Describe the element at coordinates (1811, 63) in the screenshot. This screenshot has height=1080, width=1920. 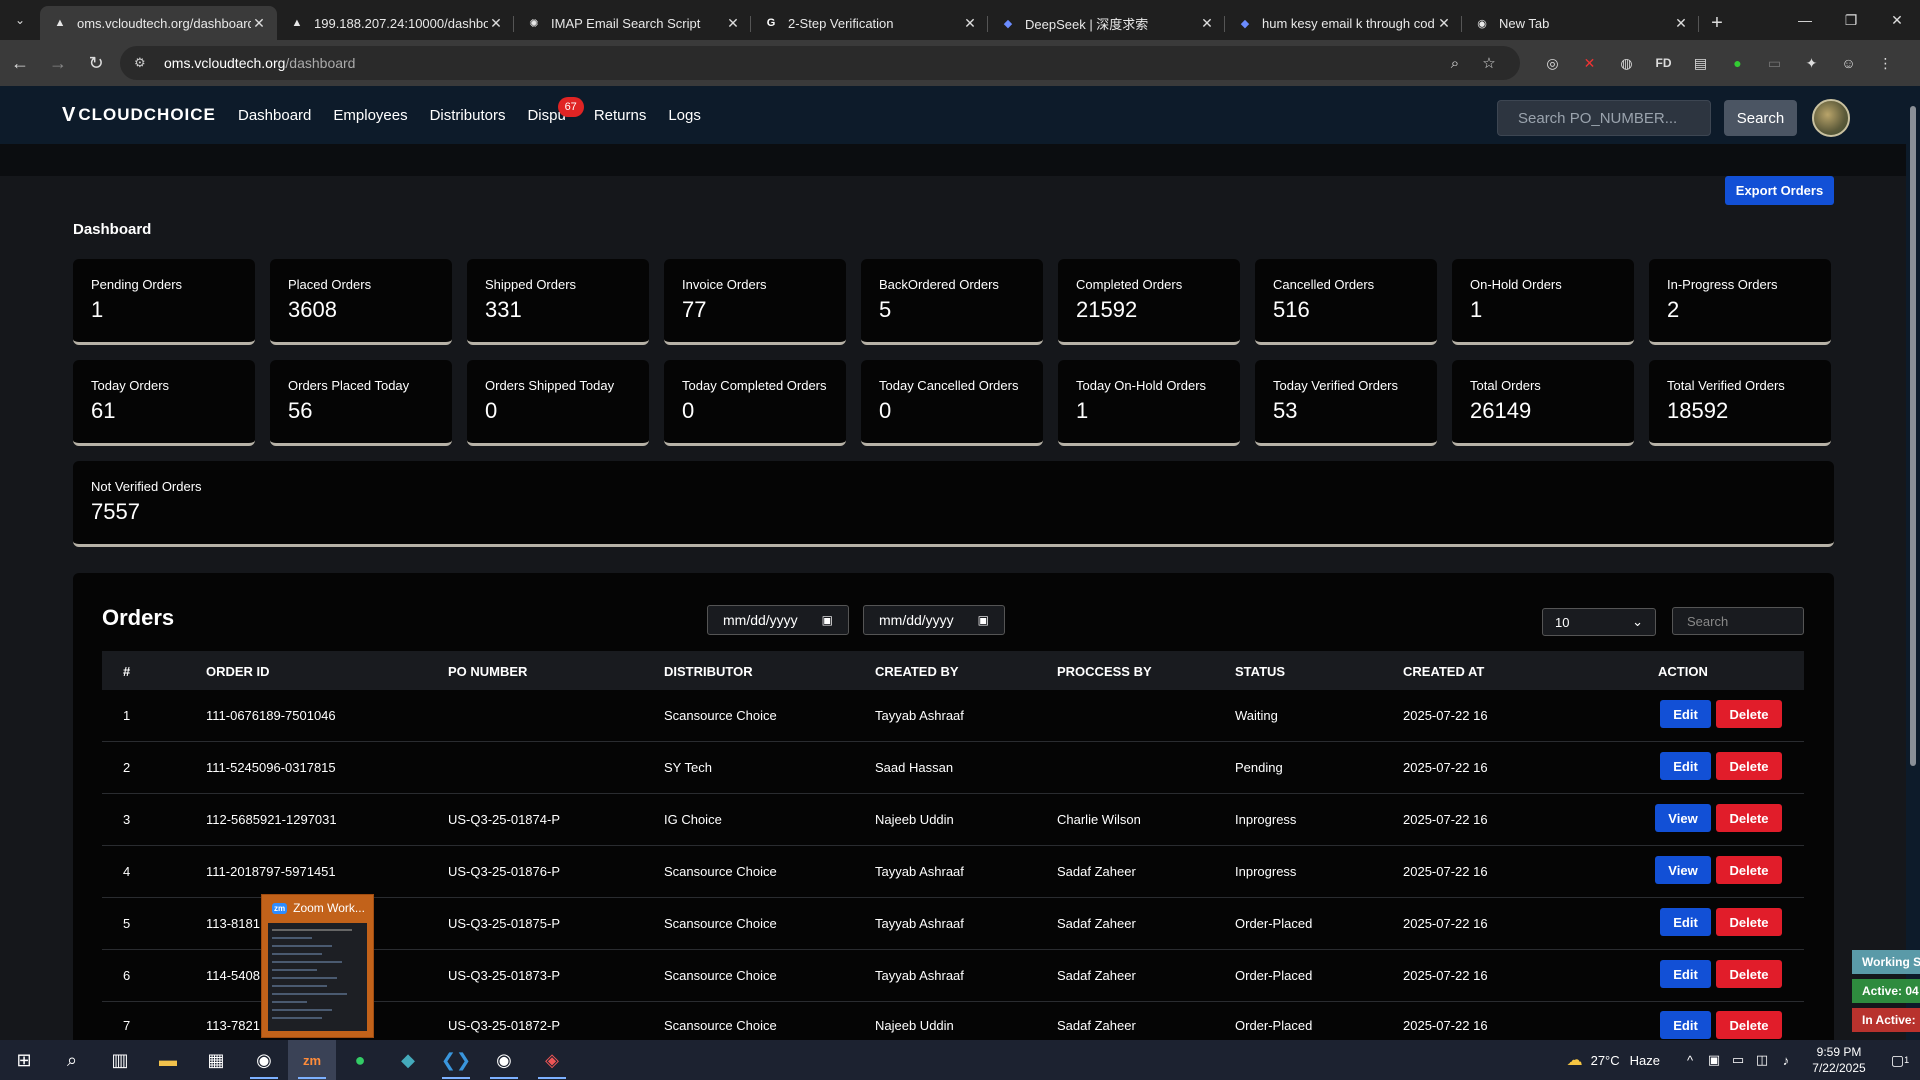
I see `extensions-puzzle-icon: ✦` at that location.